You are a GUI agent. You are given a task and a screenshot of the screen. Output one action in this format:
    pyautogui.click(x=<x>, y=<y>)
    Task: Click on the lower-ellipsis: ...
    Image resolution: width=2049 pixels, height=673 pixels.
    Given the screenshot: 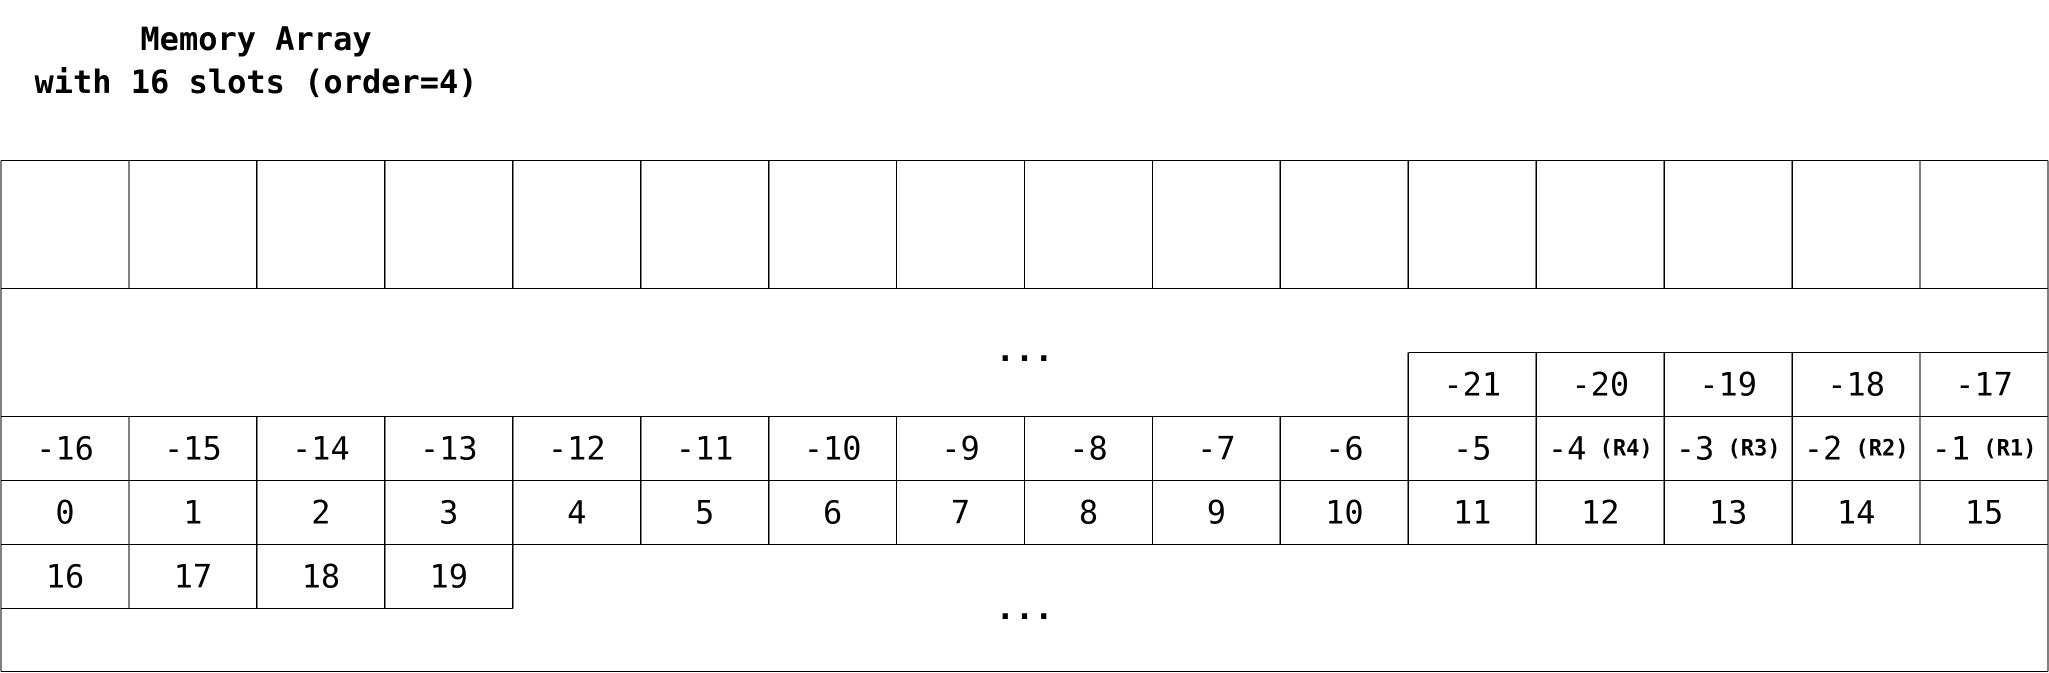 What is the action you would take?
    pyautogui.click(x=1025, y=608)
    